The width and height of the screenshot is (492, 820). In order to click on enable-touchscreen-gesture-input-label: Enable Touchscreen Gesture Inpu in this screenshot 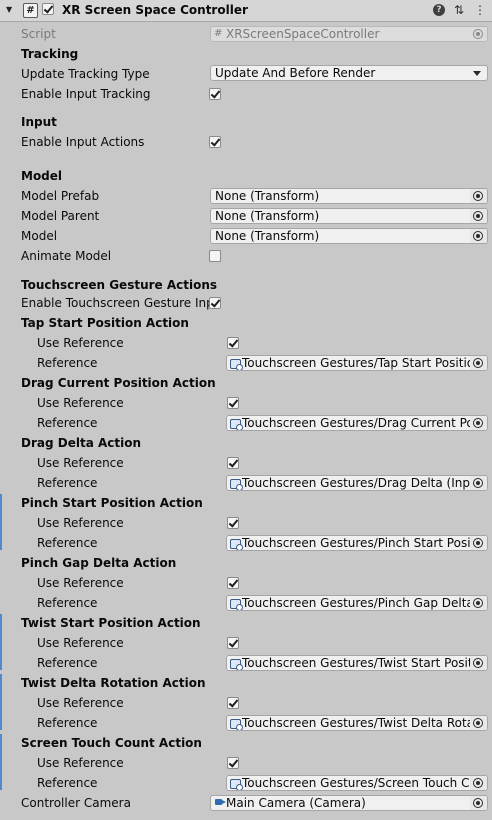, I will do `click(115, 303)`.